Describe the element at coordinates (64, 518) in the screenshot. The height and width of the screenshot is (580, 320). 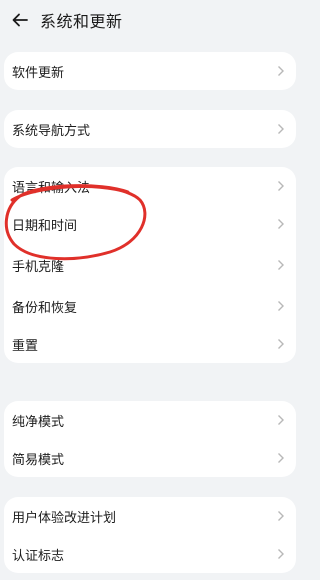
I see `list-item-label: 用户体验改进计划` at that location.